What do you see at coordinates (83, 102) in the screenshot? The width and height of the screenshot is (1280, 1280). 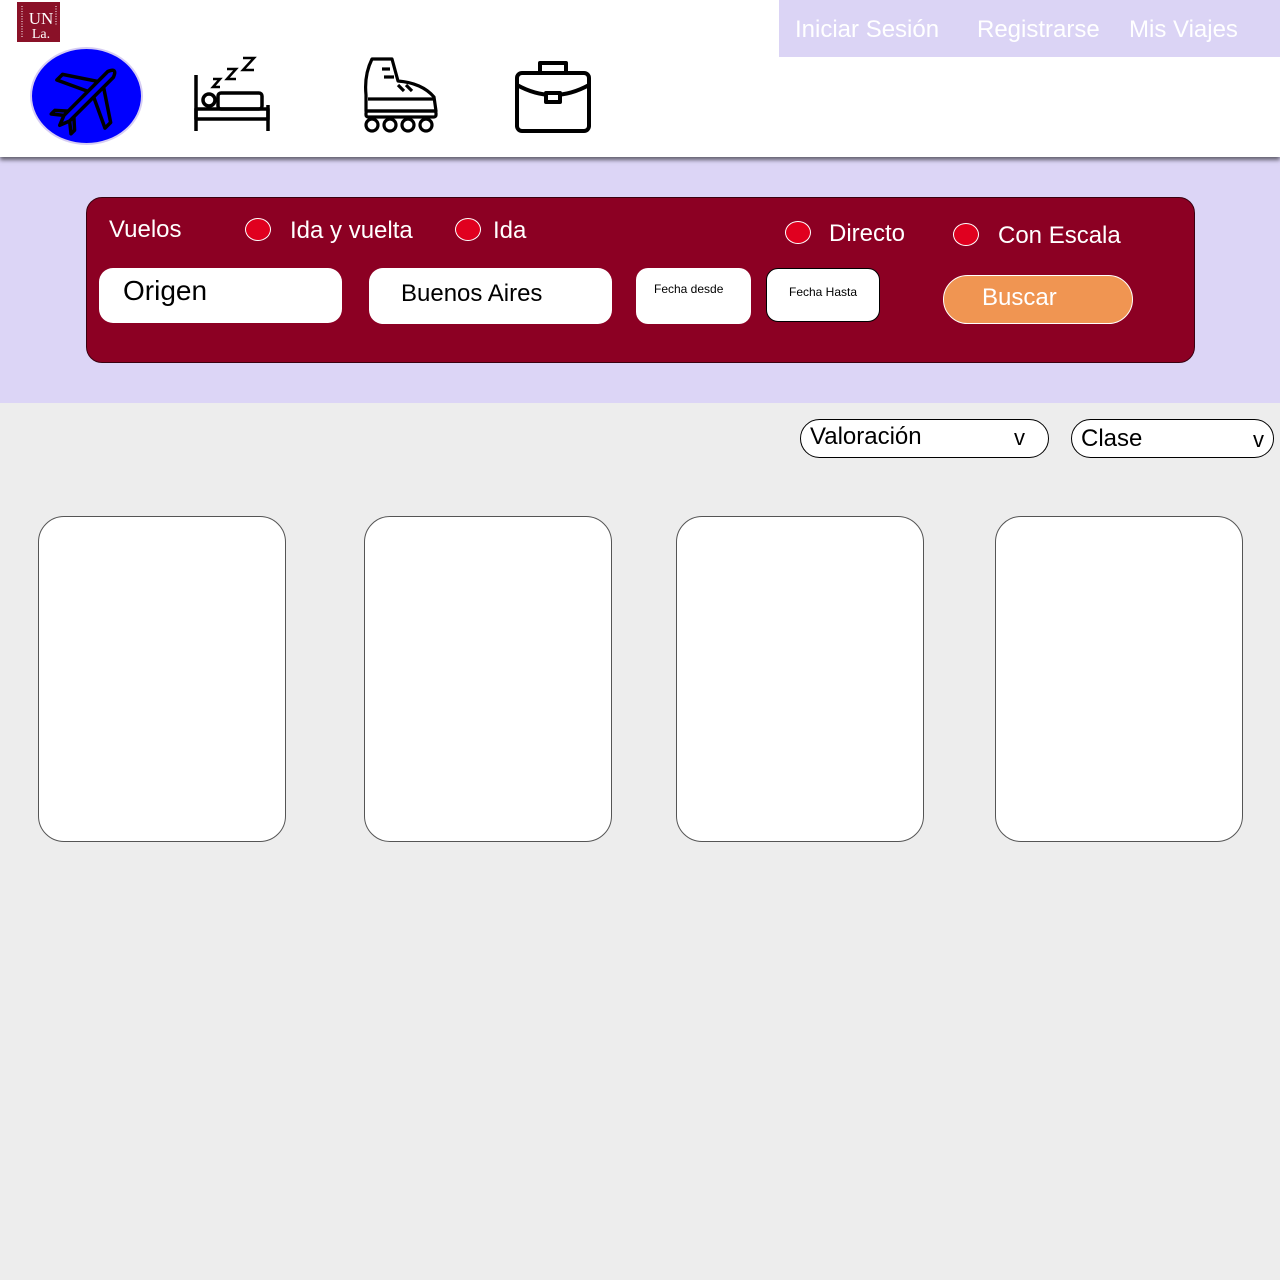 I see `airplane-icon` at bounding box center [83, 102].